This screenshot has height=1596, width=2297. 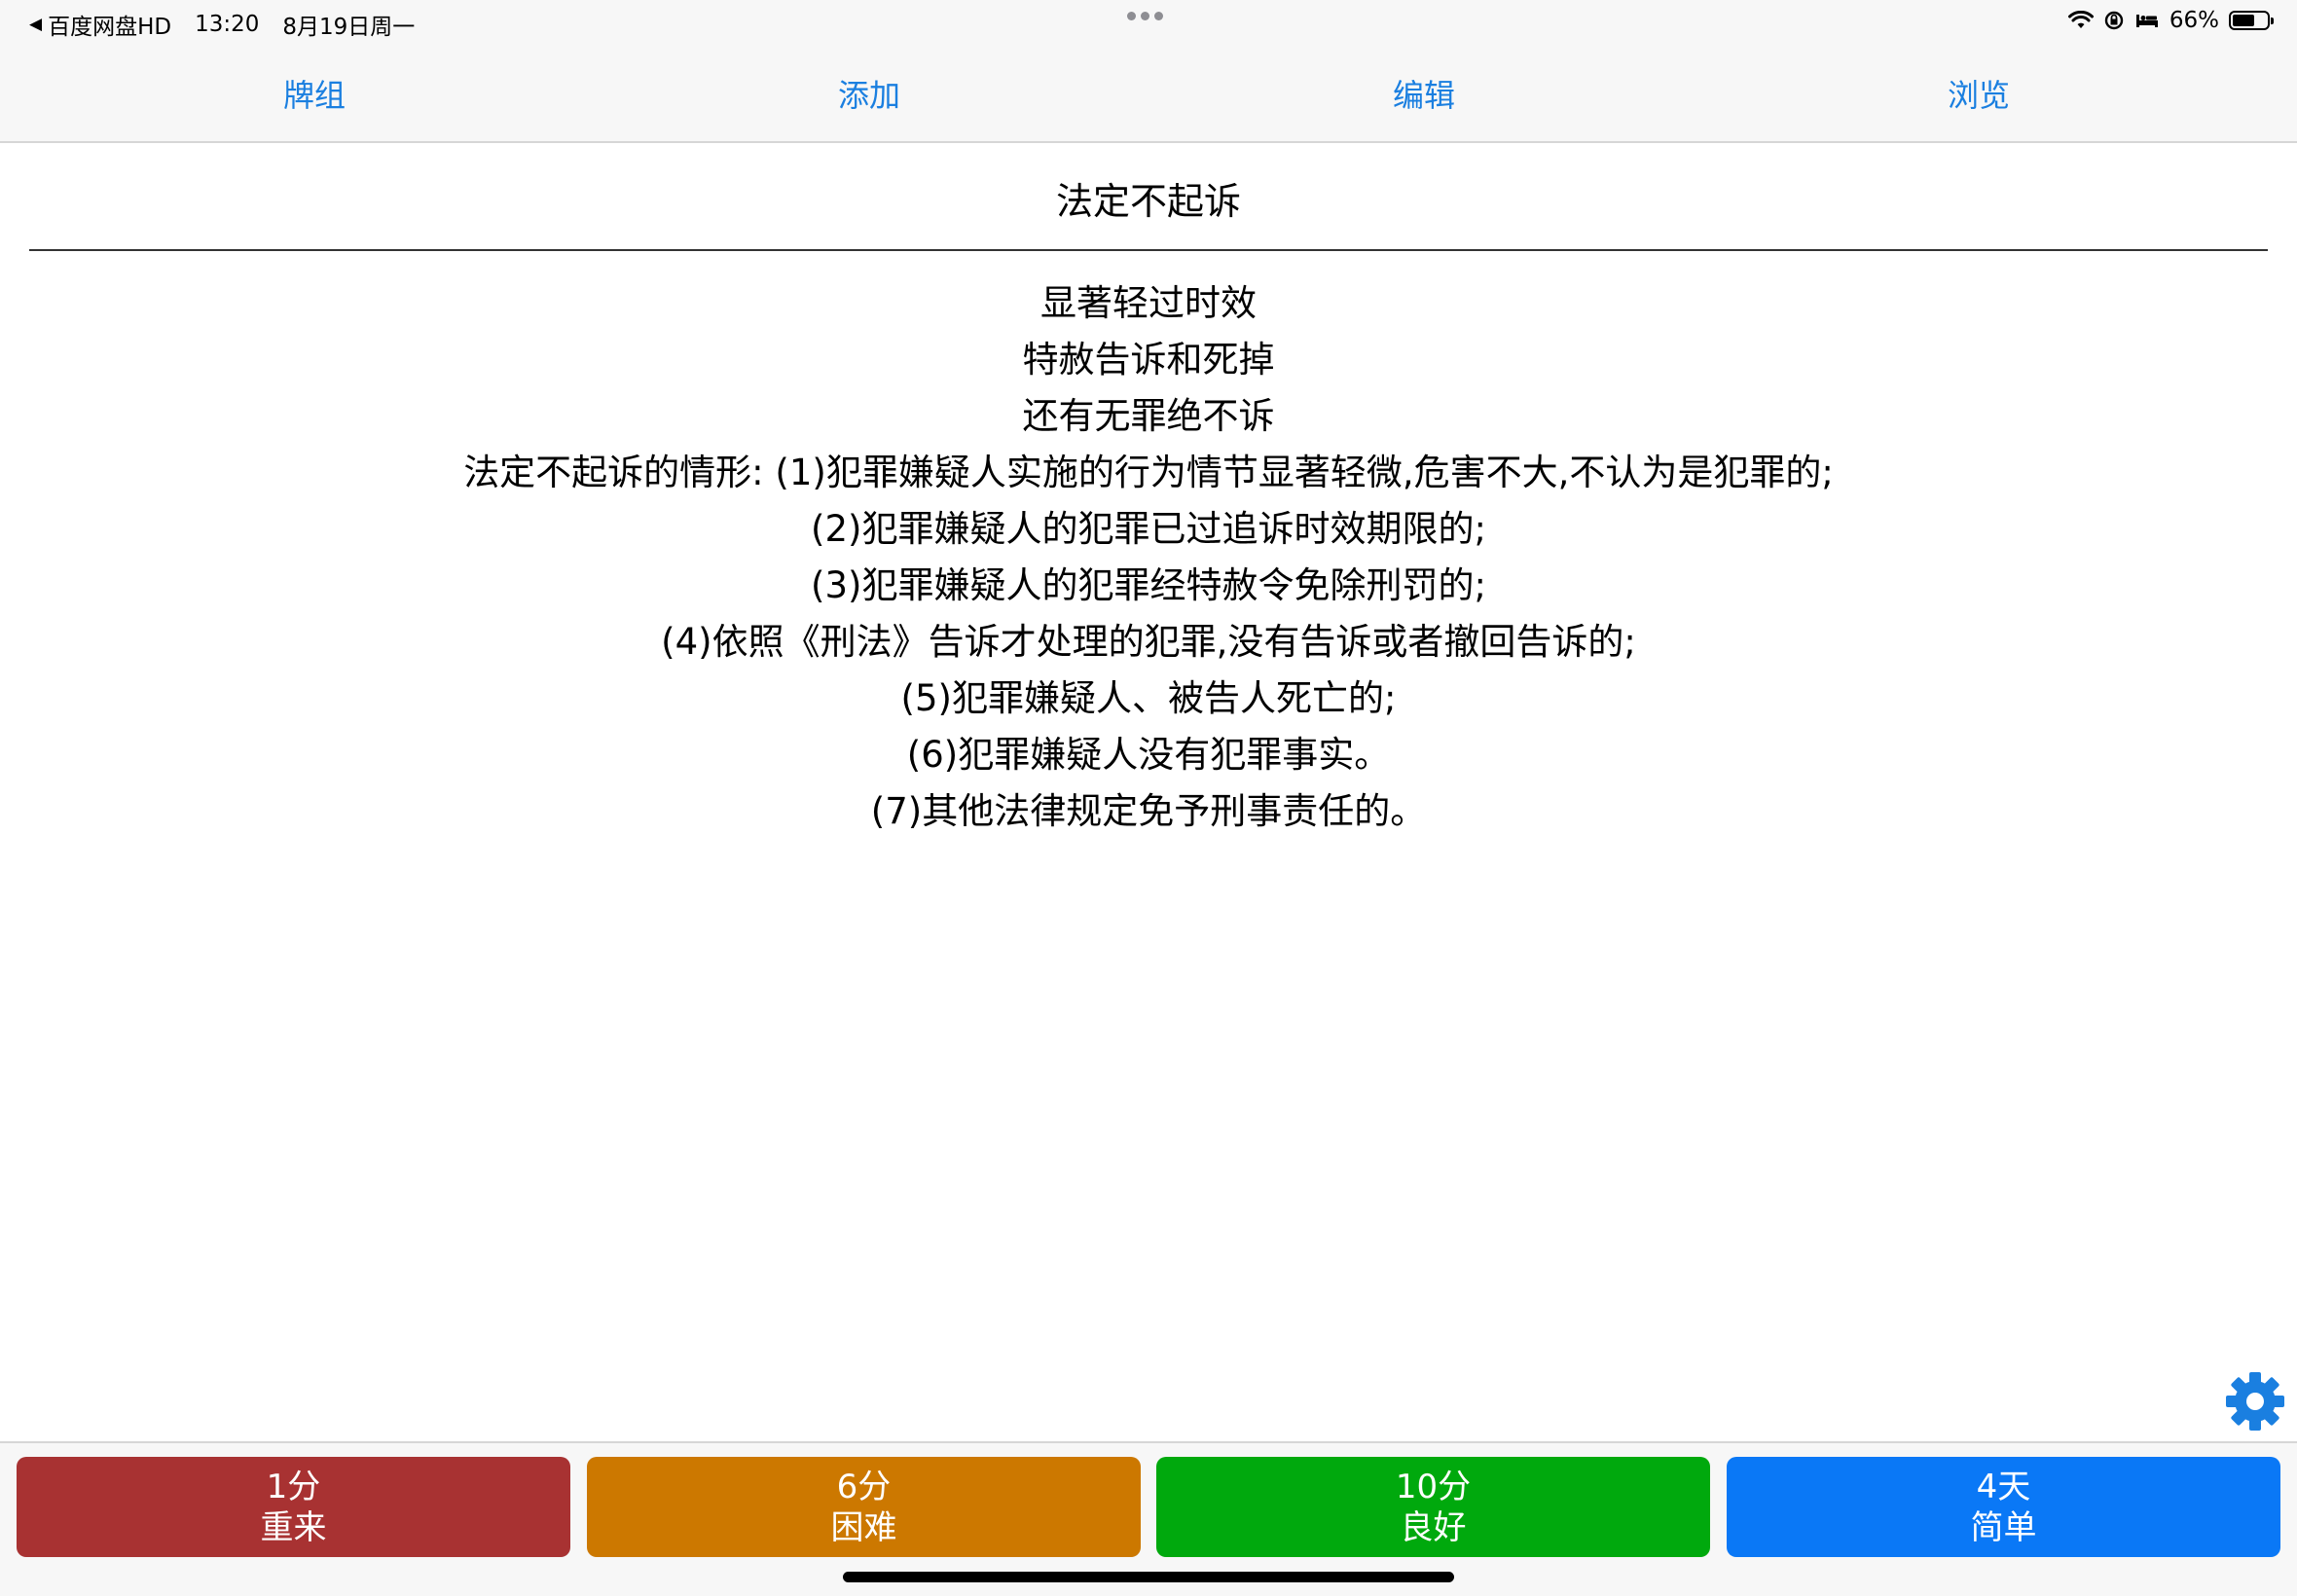 I want to click on orientation-lock-icon, so click(x=2114, y=20).